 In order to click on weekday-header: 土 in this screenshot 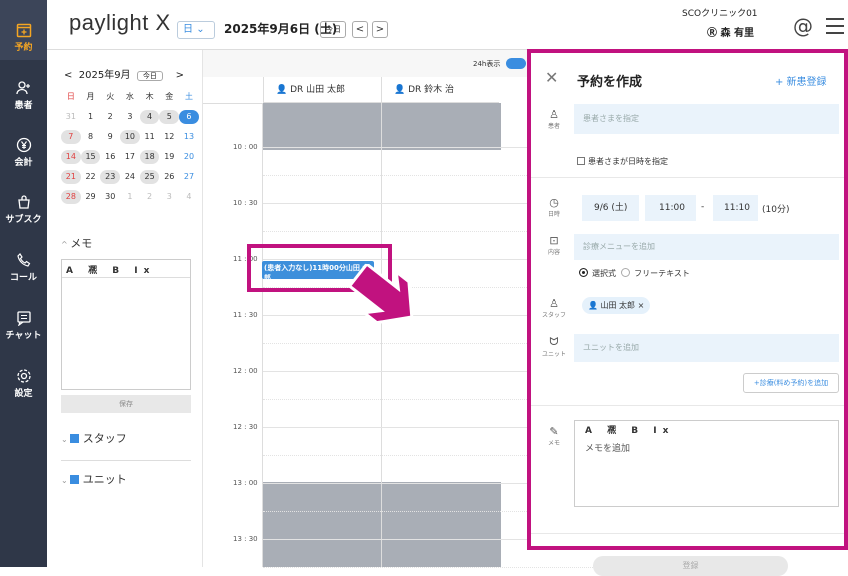, I will do `click(188, 96)`.